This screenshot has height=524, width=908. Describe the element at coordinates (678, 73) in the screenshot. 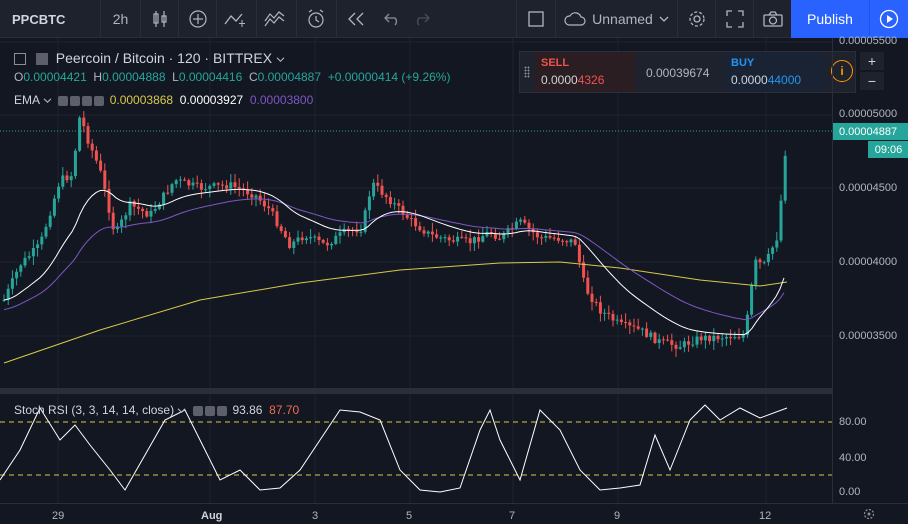

I see `spread-value: 0.00039674` at that location.